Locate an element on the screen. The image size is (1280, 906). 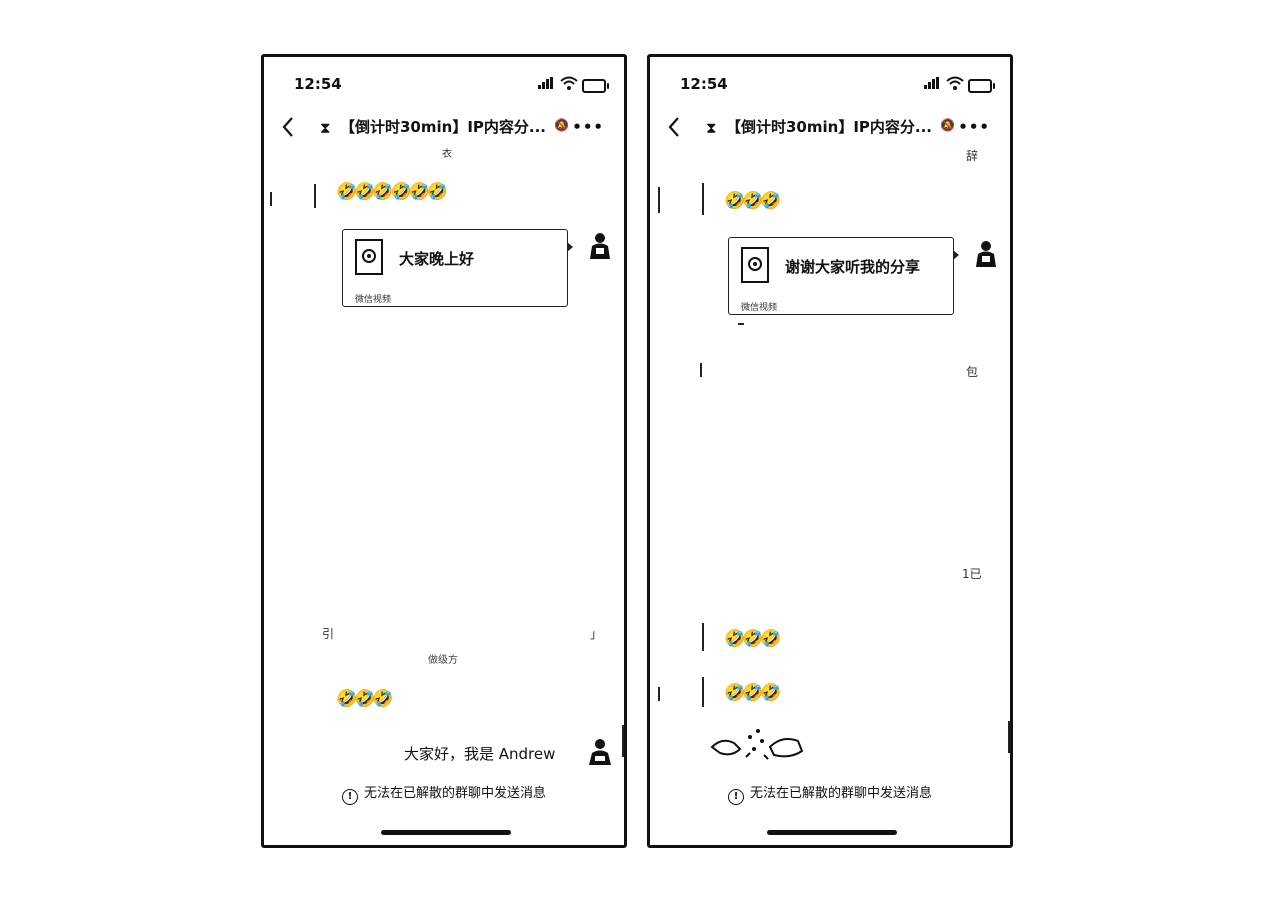
message-fragment: 辞 is located at coordinates (972, 156).